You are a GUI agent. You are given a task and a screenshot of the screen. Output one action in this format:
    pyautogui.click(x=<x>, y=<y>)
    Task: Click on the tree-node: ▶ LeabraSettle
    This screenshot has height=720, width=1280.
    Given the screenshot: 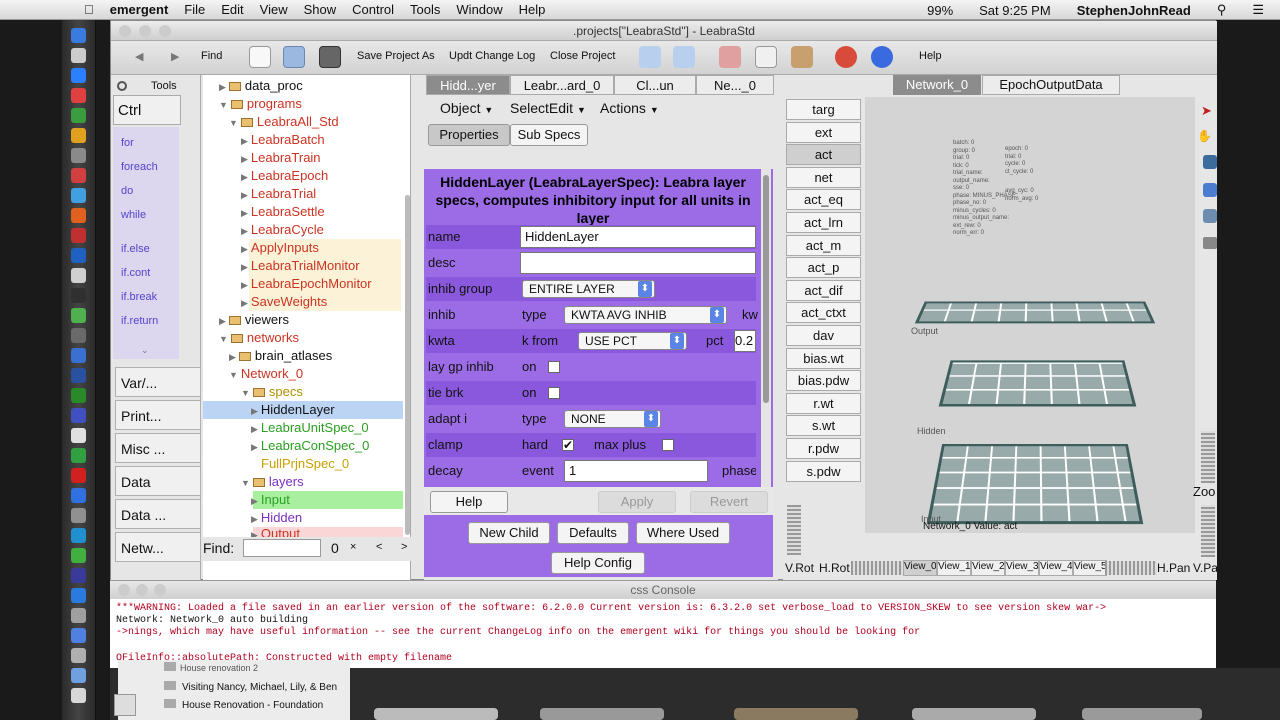 What is the action you would take?
    pyautogui.click(x=283, y=212)
    